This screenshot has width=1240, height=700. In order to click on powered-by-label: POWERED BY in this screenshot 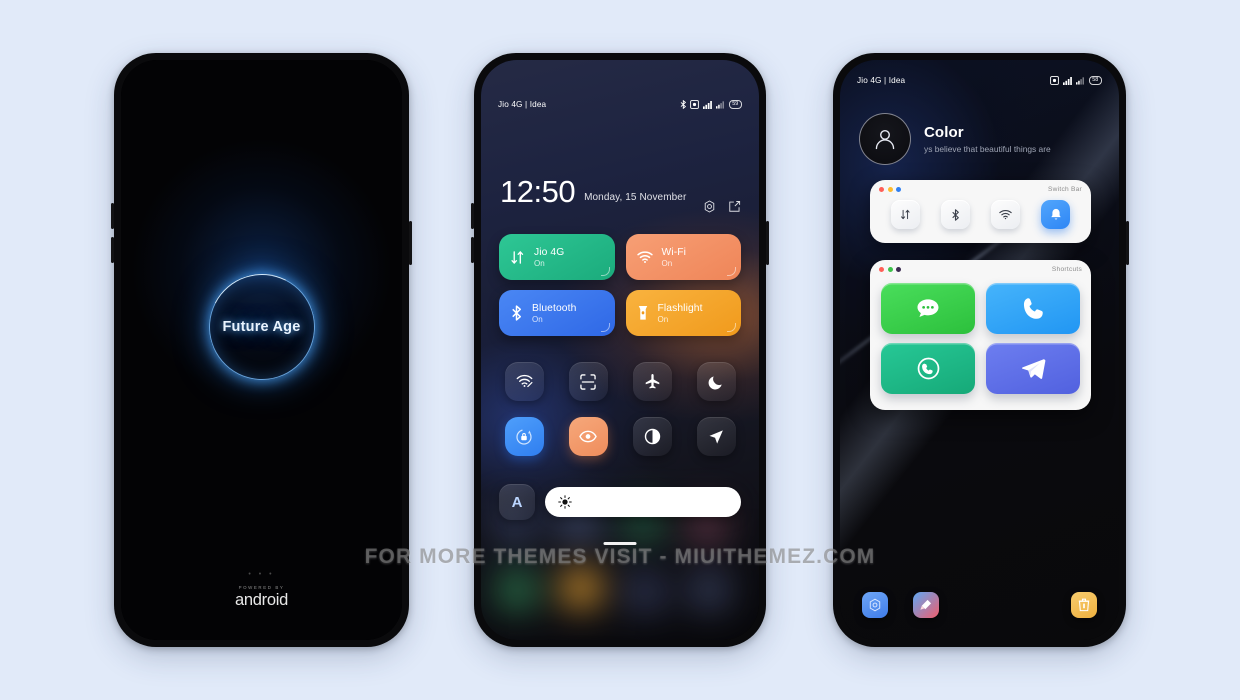, I will do `click(261, 587)`.